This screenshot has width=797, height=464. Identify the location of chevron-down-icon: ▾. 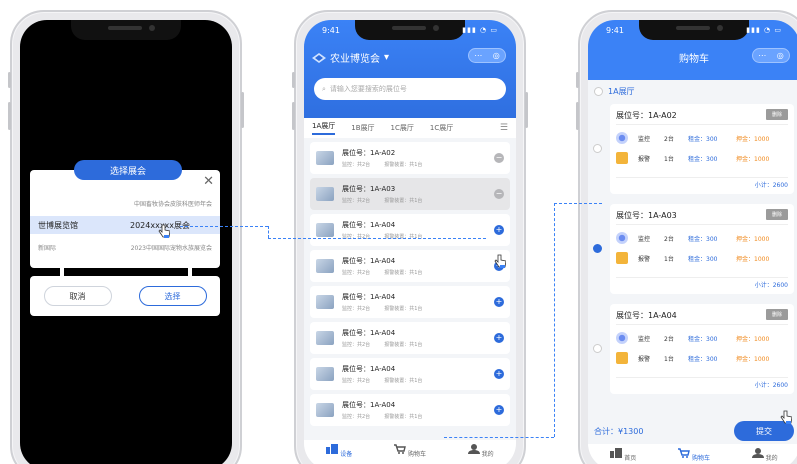
(387, 57).